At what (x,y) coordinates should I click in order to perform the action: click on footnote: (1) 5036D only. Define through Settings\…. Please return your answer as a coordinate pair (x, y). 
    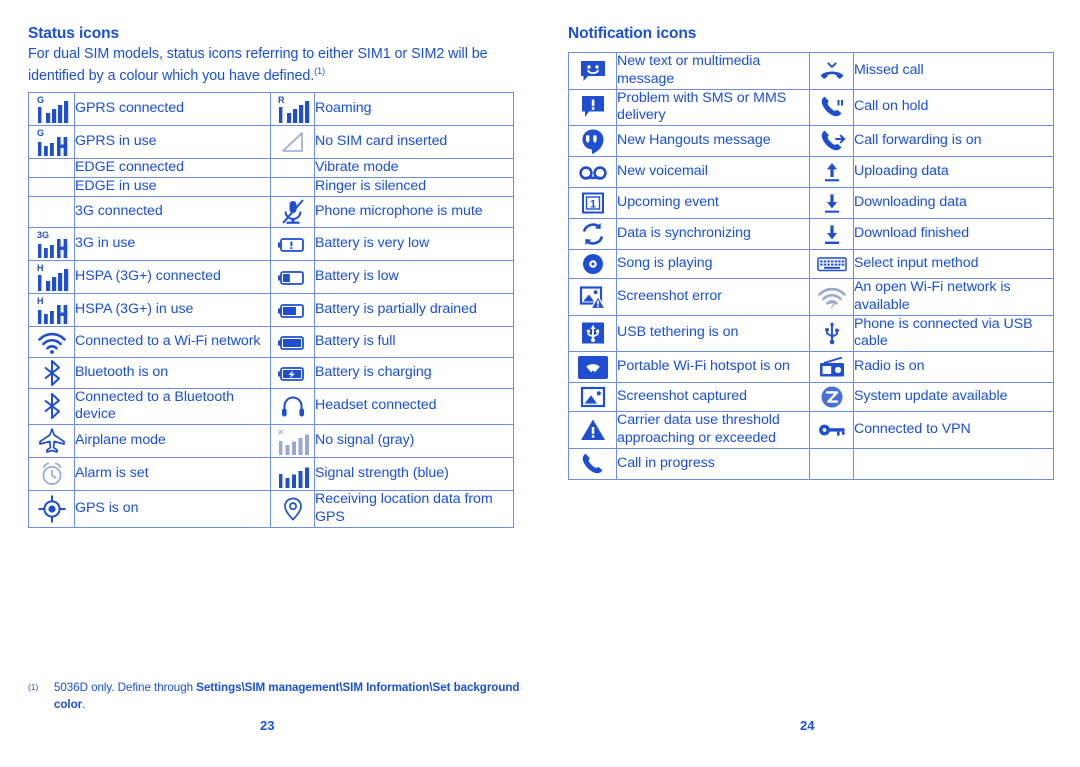
    Looking at the image, I should click on (288, 697).